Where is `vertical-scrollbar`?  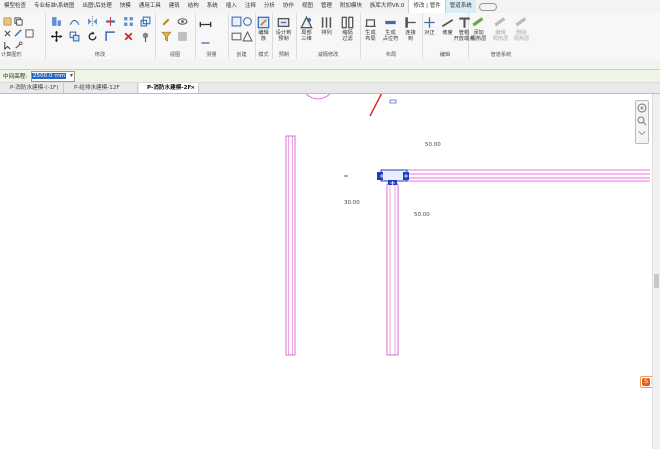 vertical-scrollbar is located at coordinates (656, 271).